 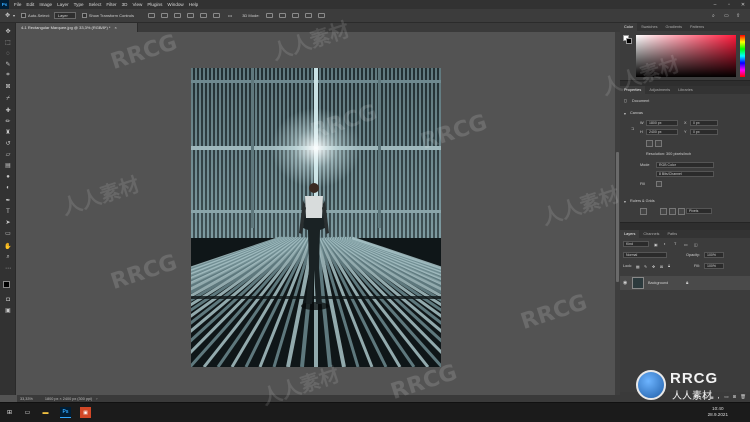 What do you see at coordinates (659, 90) in the screenshot?
I see `tab-adjustments: Adjustments` at bounding box center [659, 90].